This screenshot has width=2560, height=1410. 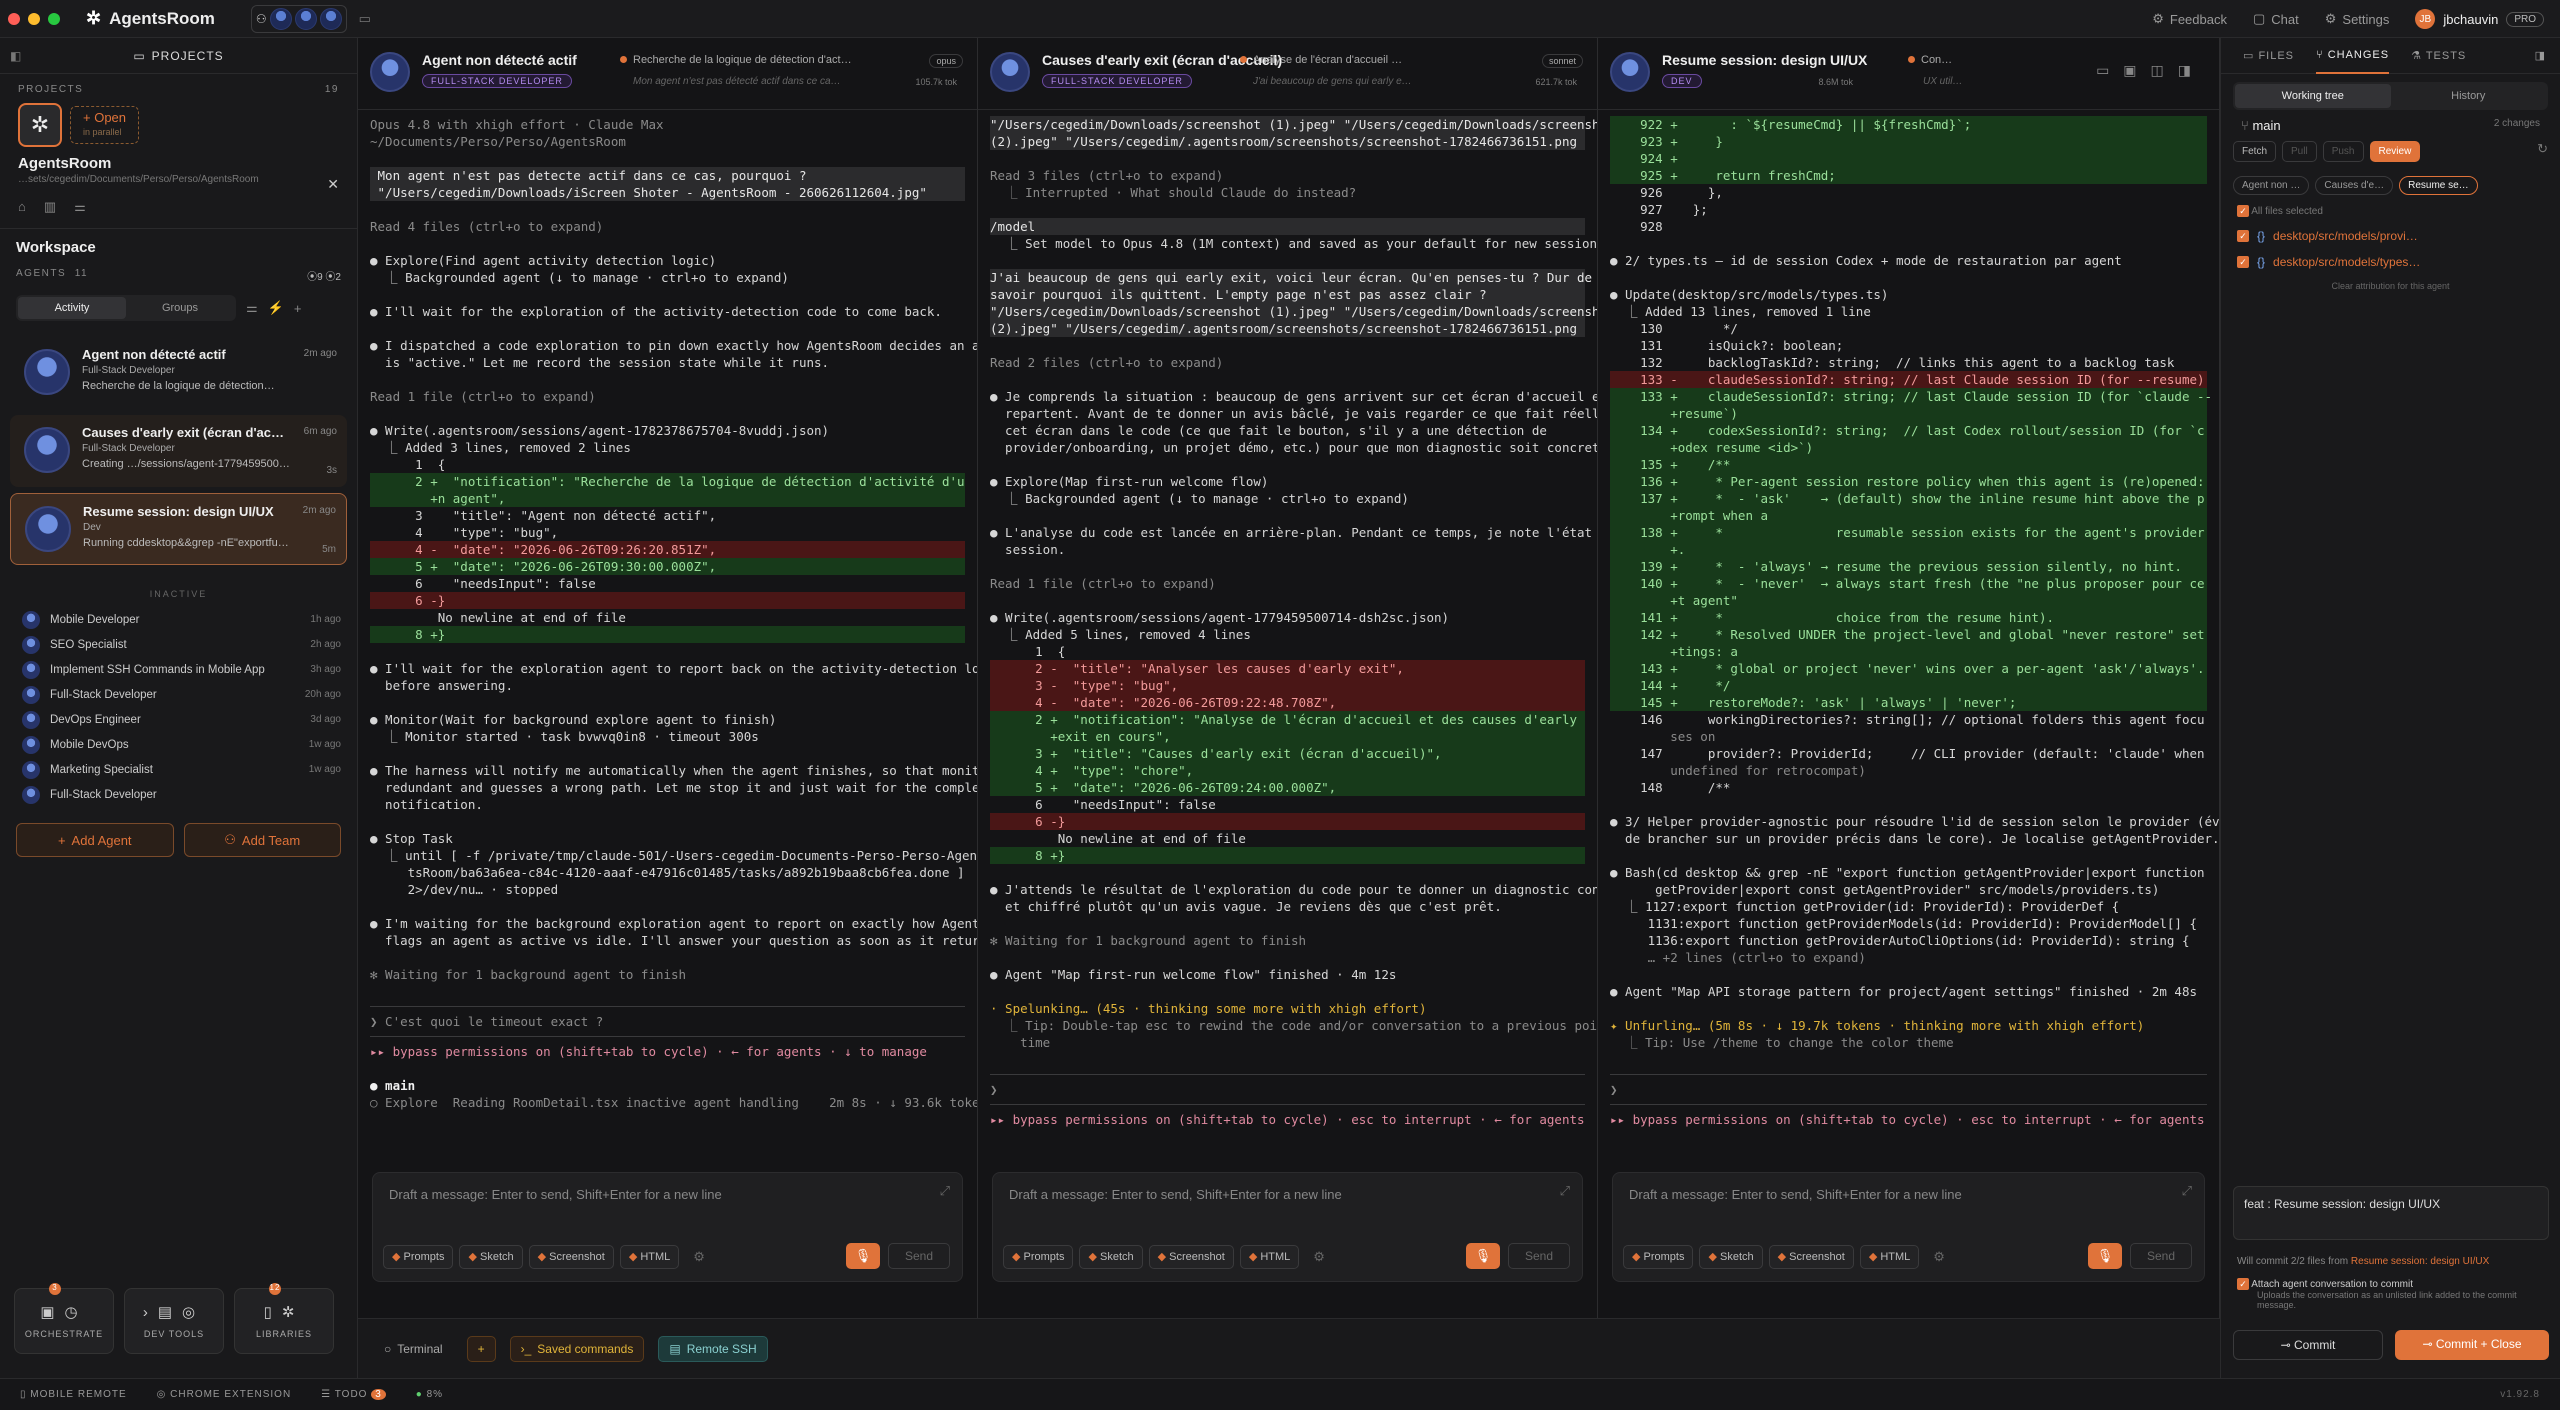 What do you see at coordinates (64, 1318) in the screenshot?
I see `orchestrate-button: 3 ▣◷ ORCHESTRATE` at bounding box center [64, 1318].